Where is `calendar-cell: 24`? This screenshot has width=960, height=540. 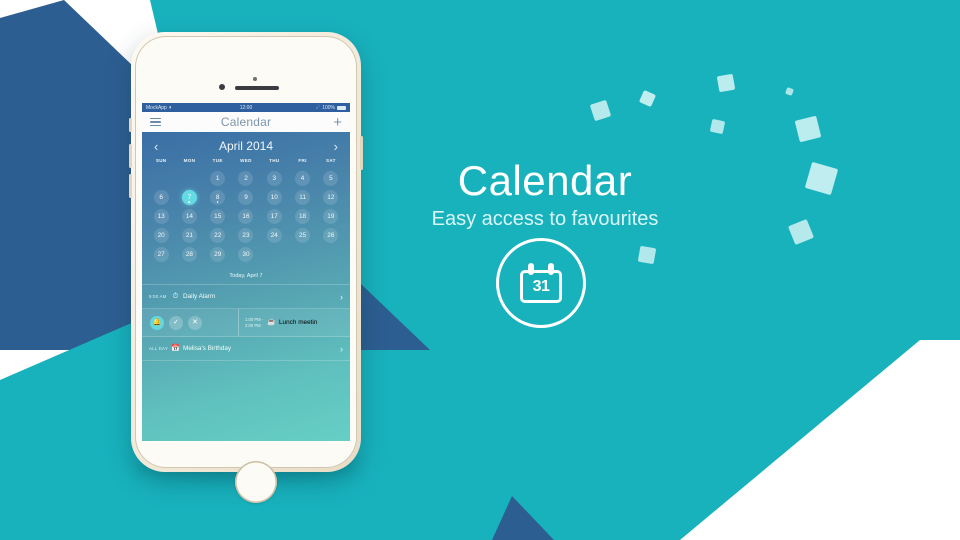 calendar-cell: 24 is located at coordinates (274, 235).